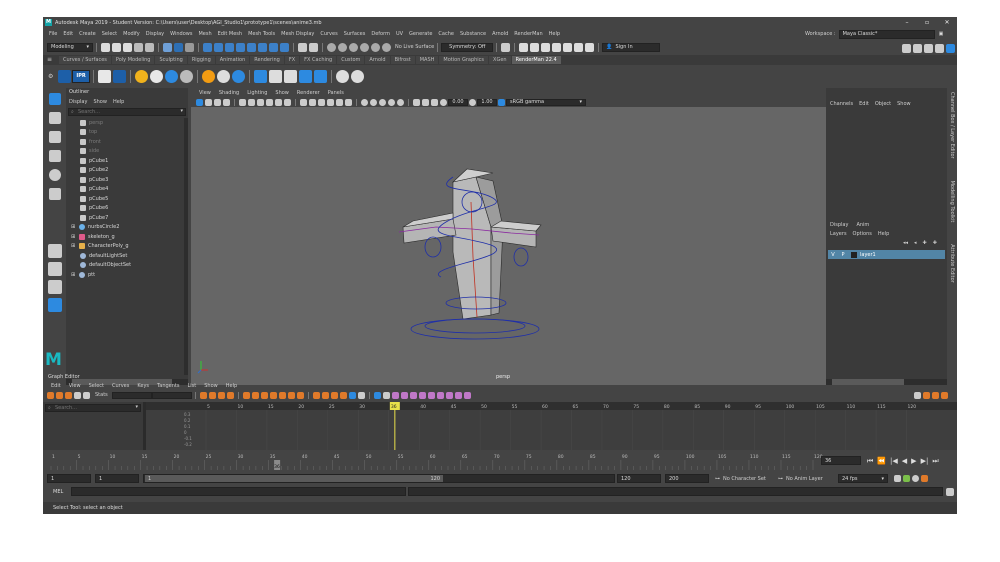 This screenshot has width=1000, height=562. What do you see at coordinates (171, 76) in the screenshot?
I see `light-sphere-icon` at bounding box center [171, 76].